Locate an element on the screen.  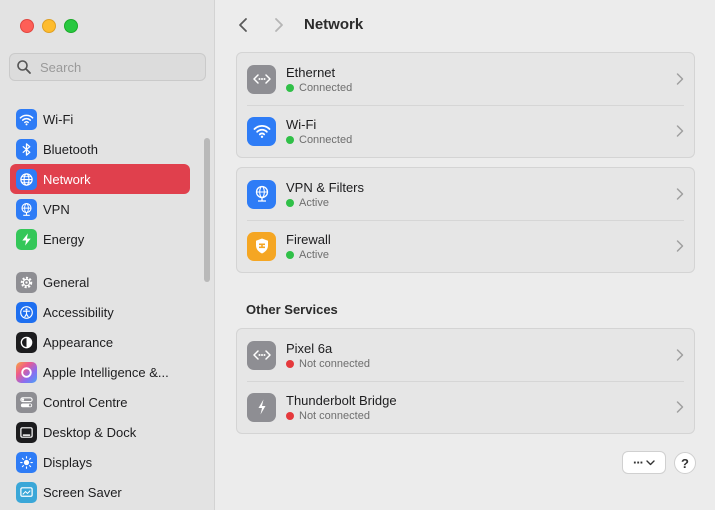
minimize-window-button is located at coordinates (49, 26).